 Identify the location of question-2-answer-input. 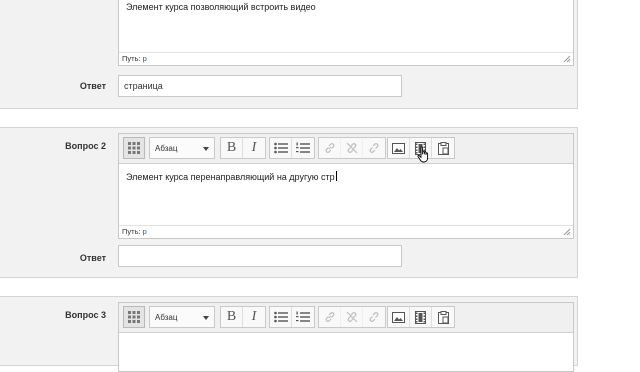
(260, 256).